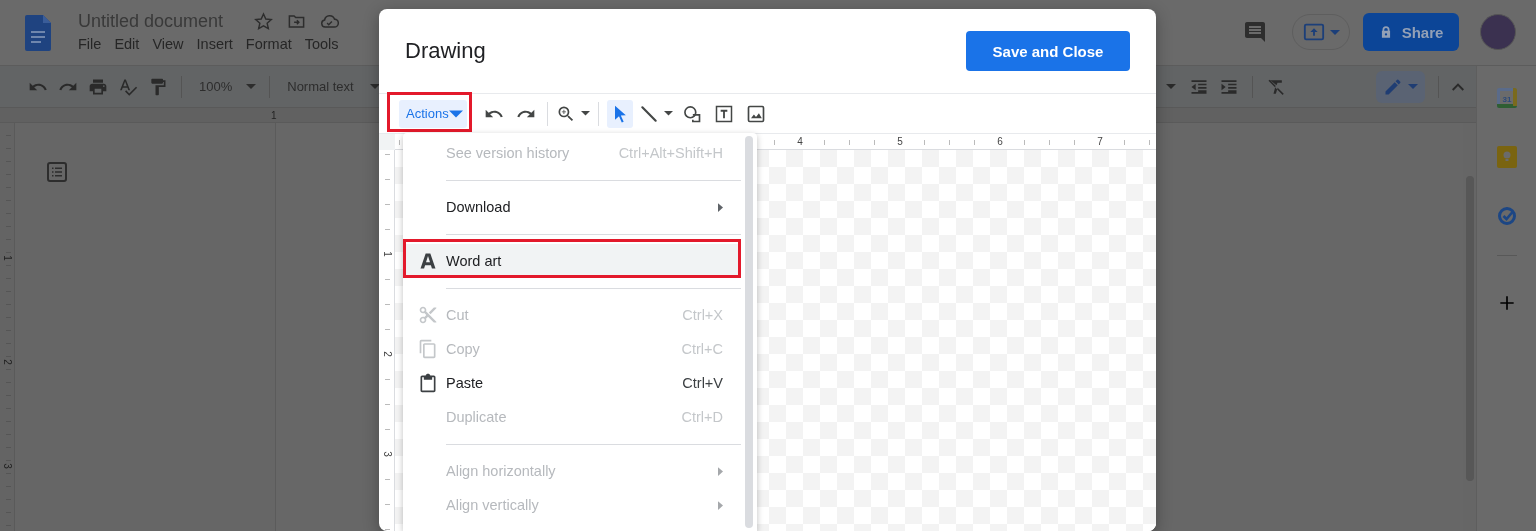 This screenshot has height=531, width=1536. What do you see at coordinates (331, 86) in the screenshot?
I see `style-dropdown: Normal text` at bounding box center [331, 86].